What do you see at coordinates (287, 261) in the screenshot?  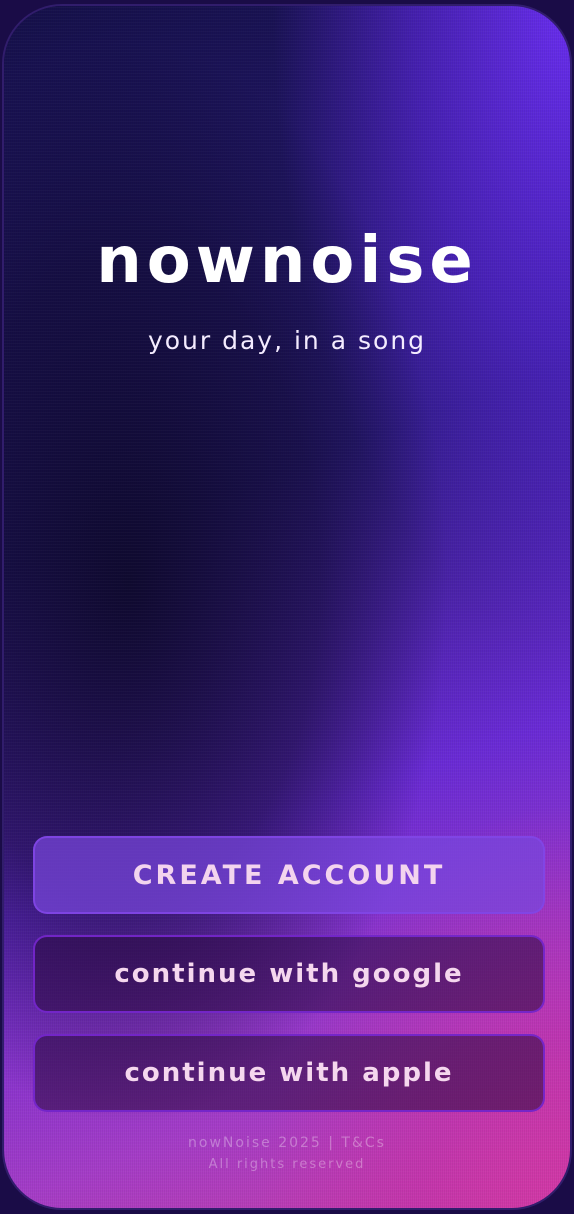 I see `app-logo: nownoise` at bounding box center [287, 261].